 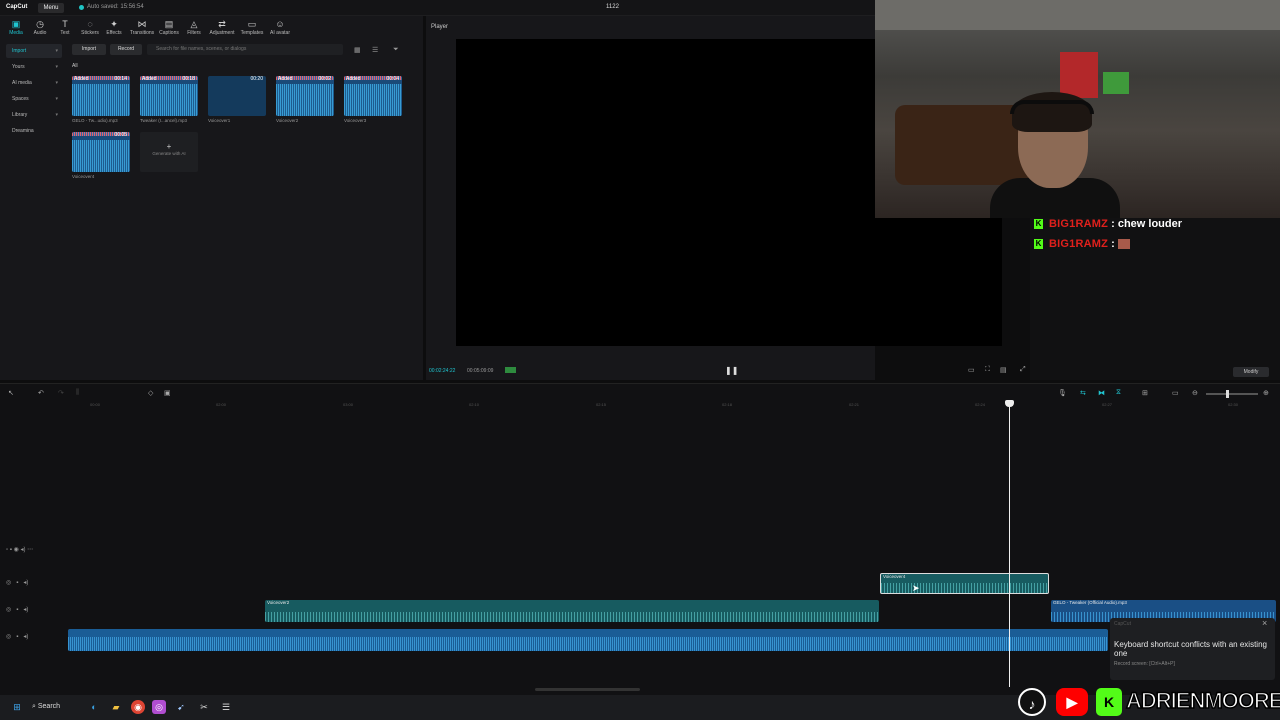 What do you see at coordinates (34, 67) in the screenshot?
I see `sidebar-item-yours: Yours ▾` at bounding box center [34, 67].